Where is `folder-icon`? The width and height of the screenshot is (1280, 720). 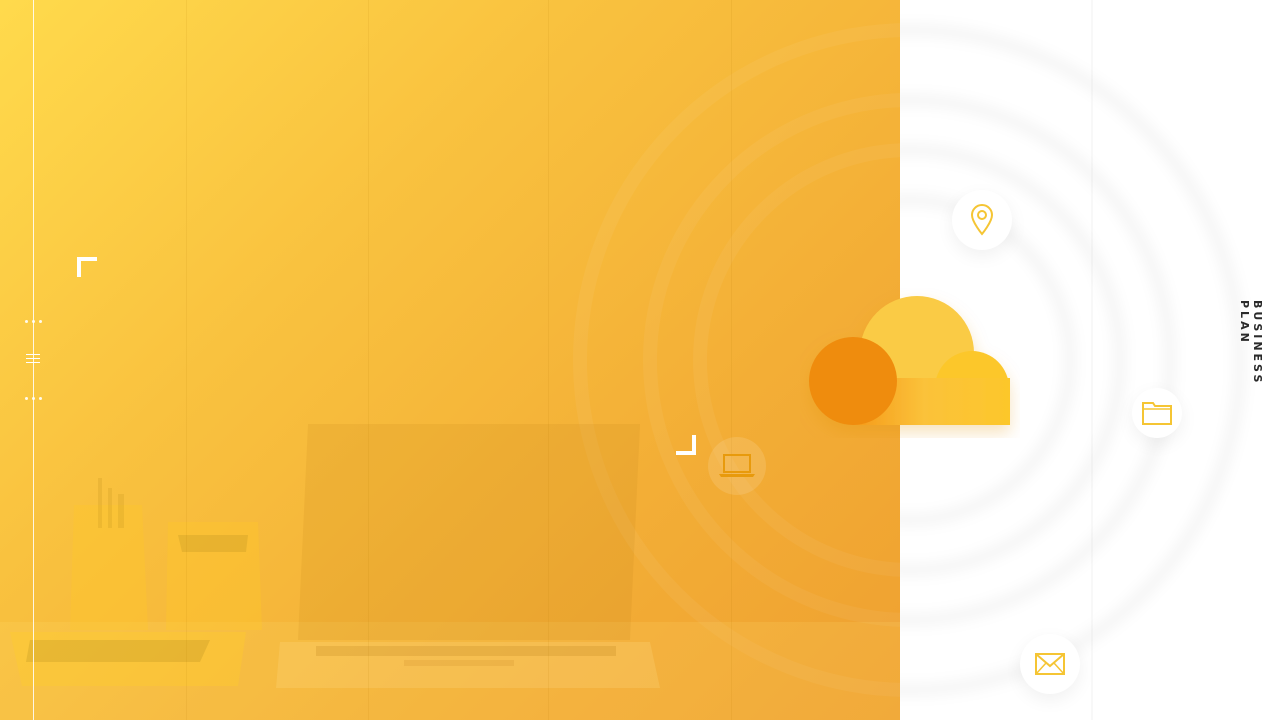 folder-icon is located at coordinates (1157, 413).